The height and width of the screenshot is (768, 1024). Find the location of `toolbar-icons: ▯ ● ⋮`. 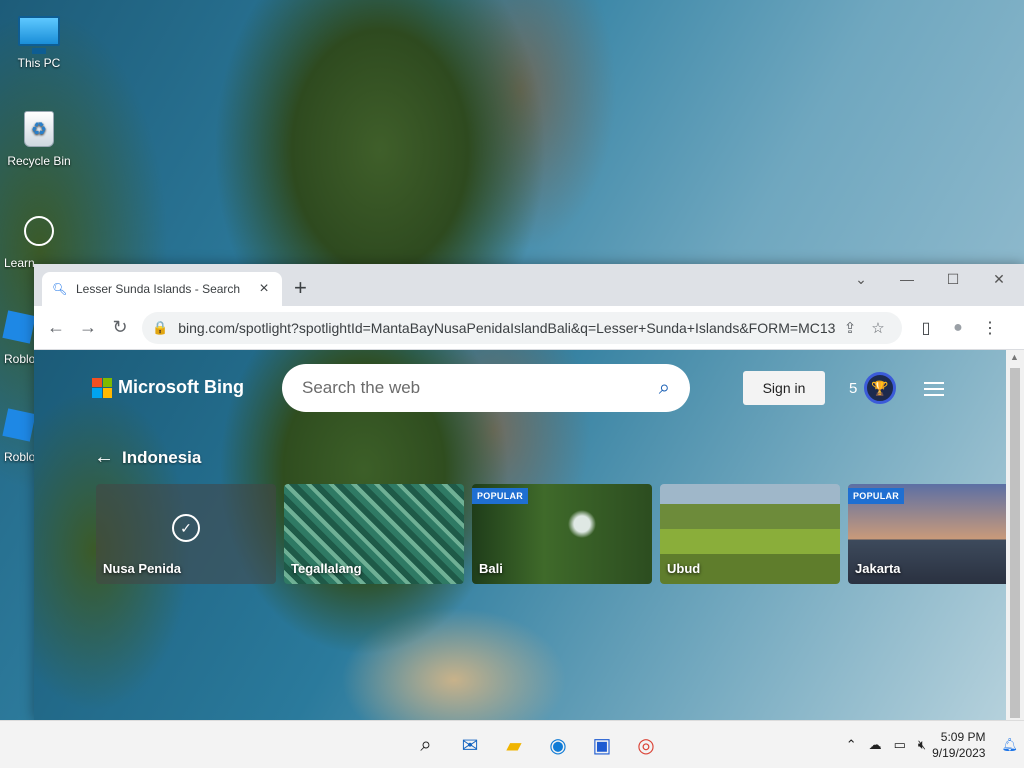

toolbar-icons: ▯ ● ⋮ is located at coordinates (958, 328).